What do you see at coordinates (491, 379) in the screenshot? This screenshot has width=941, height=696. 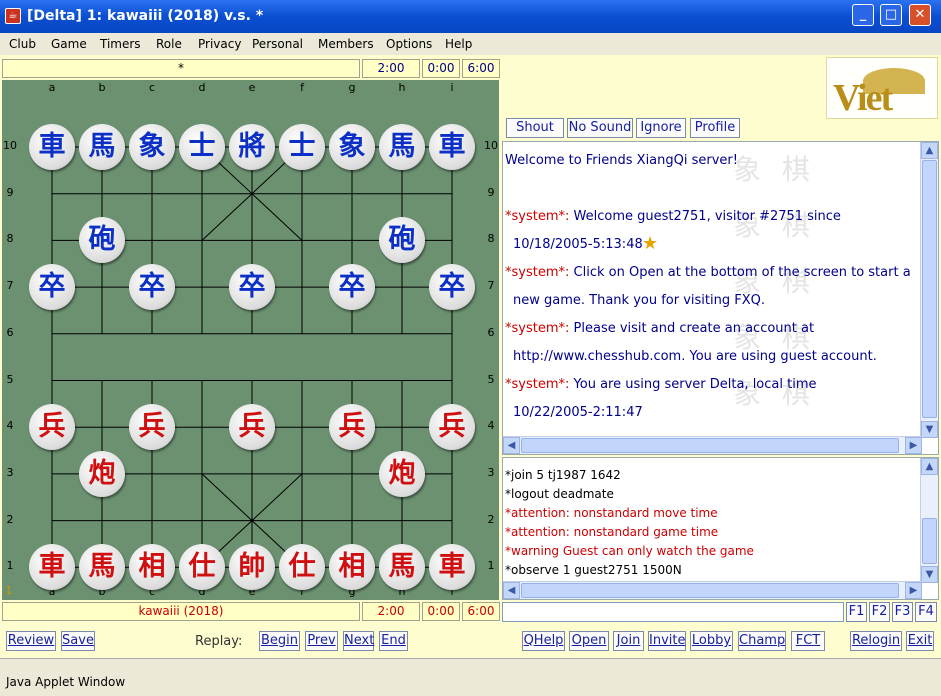 I see `rank-label: 5` at bounding box center [491, 379].